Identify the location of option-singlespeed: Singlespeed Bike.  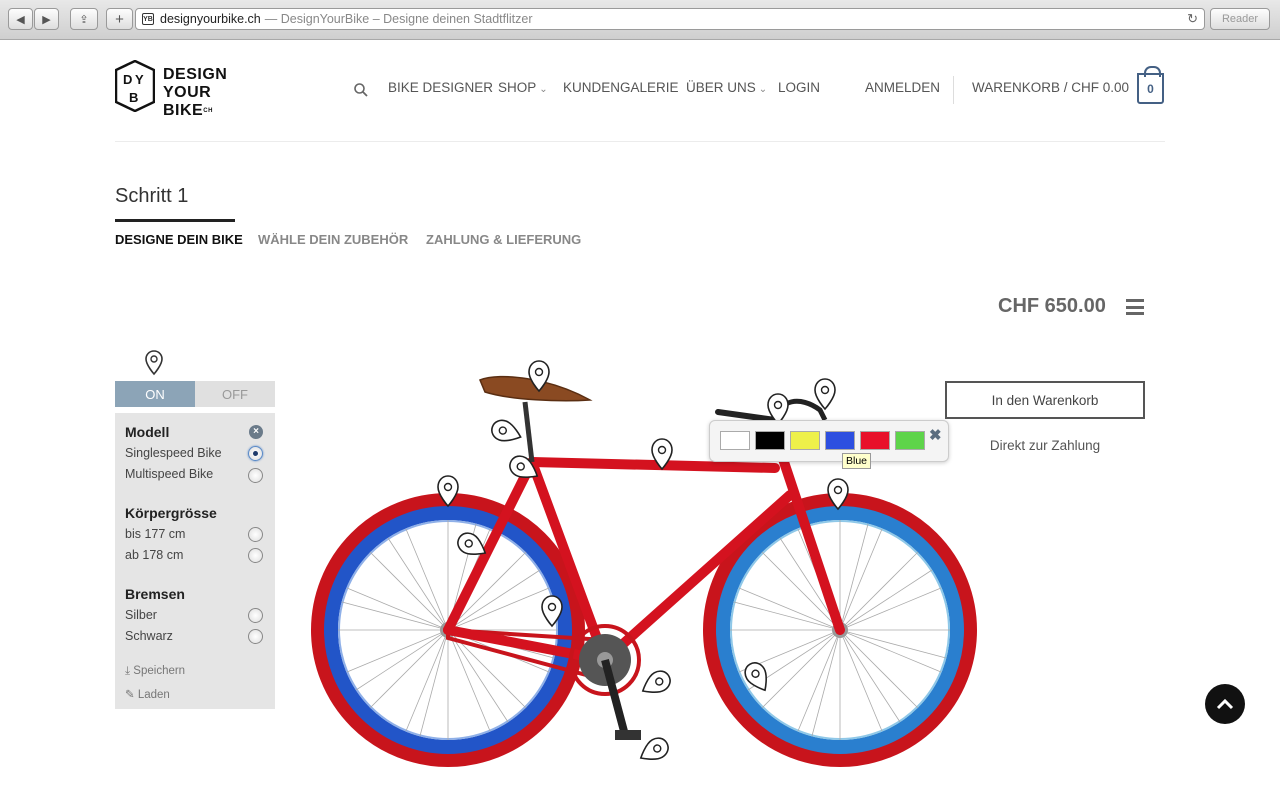
(173, 453).